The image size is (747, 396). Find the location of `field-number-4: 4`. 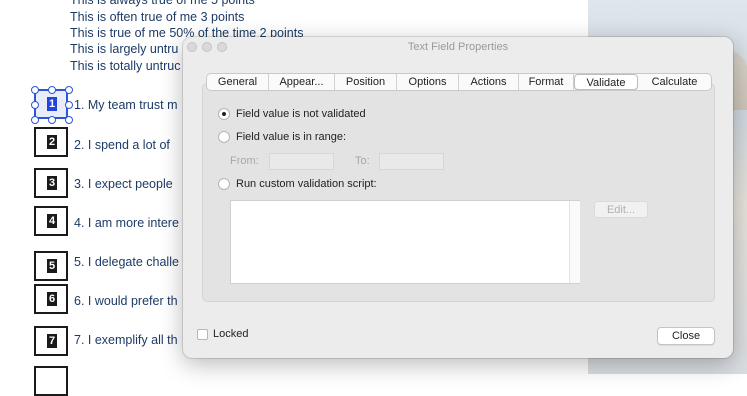

field-number-4: 4 is located at coordinates (52, 221).